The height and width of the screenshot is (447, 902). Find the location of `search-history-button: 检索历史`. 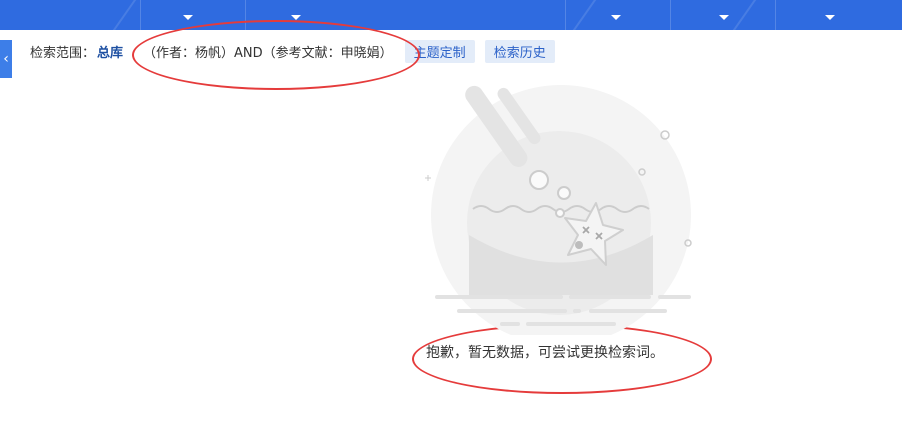

search-history-button: 检索历史 is located at coordinates (519, 51).